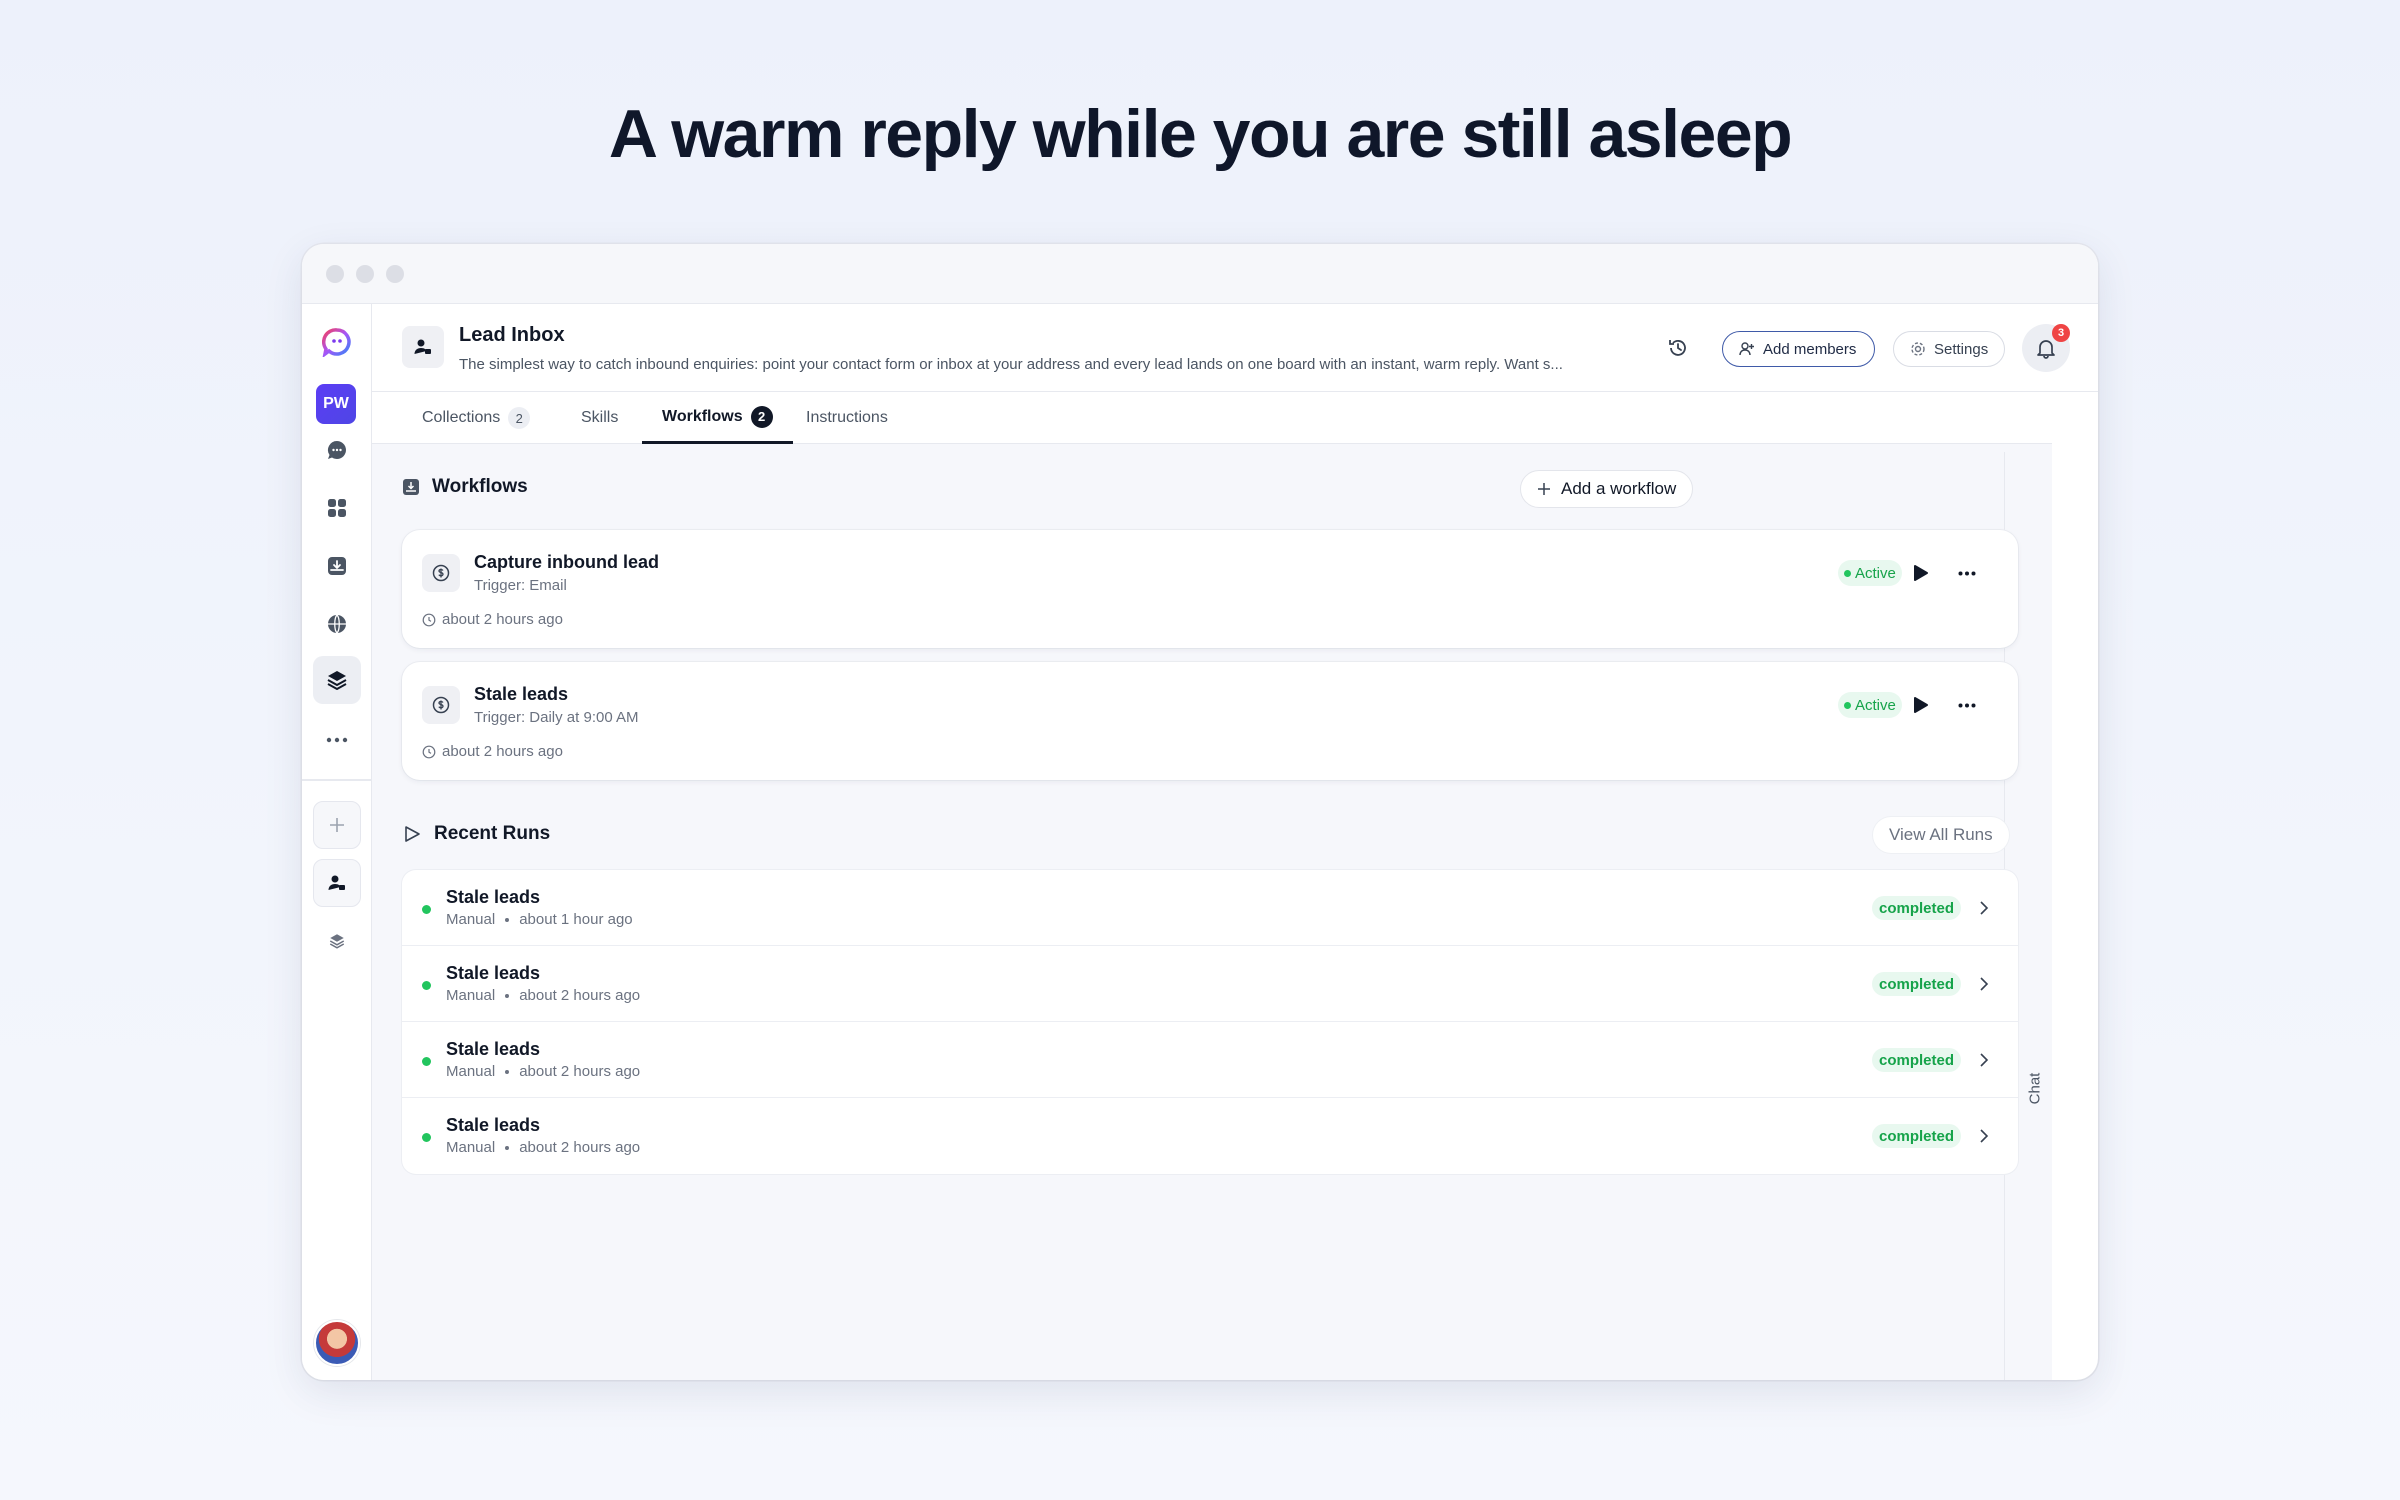 This screenshot has width=2400, height=1500. What do you see at coordinates (556, 717) in the screenshot?
I see `workflow-trigger: Trigger: Daily at 9:00 AM` at bounding box center [556, 717].